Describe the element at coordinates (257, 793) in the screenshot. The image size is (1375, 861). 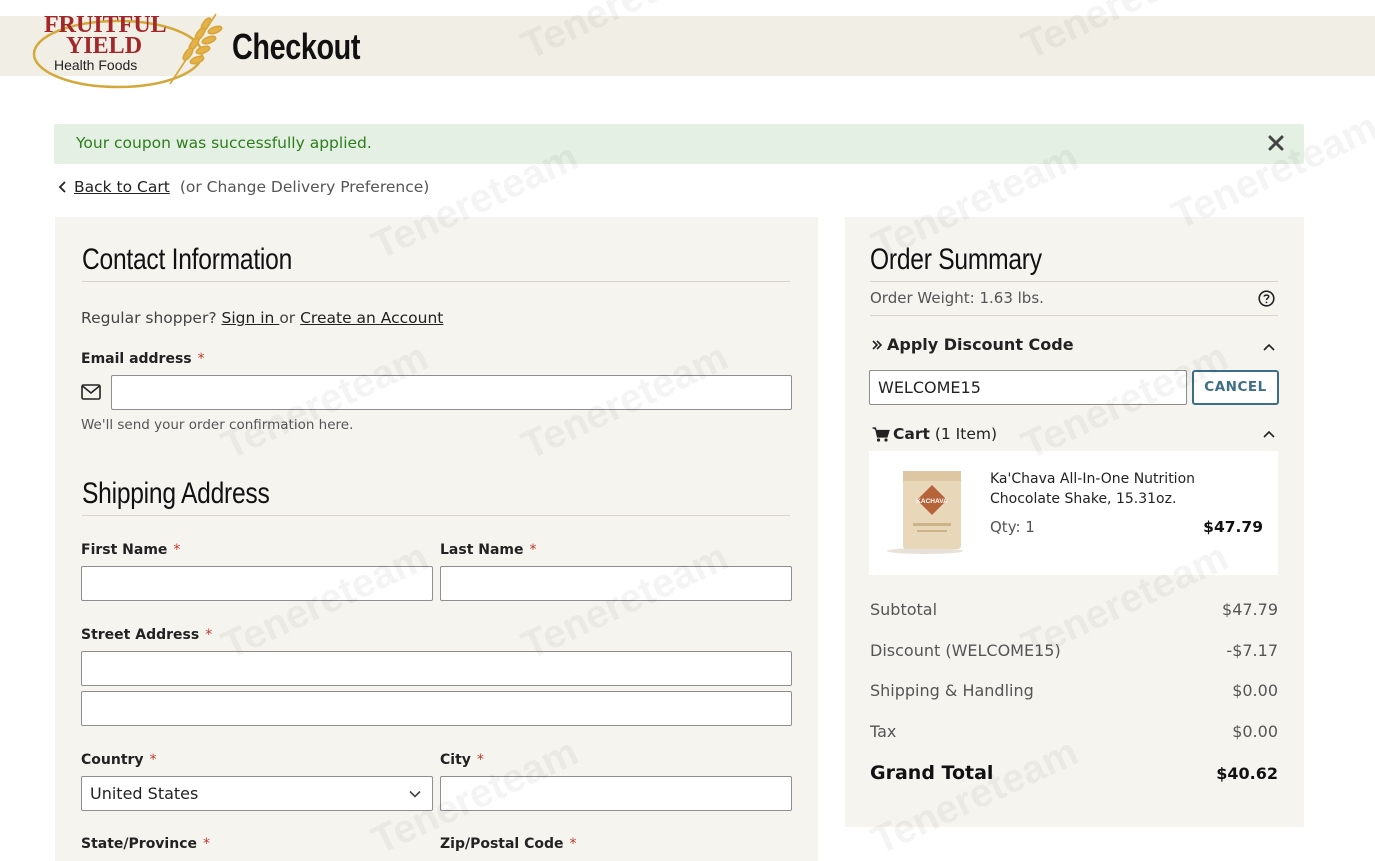
I see `country-select: United States` at that location.